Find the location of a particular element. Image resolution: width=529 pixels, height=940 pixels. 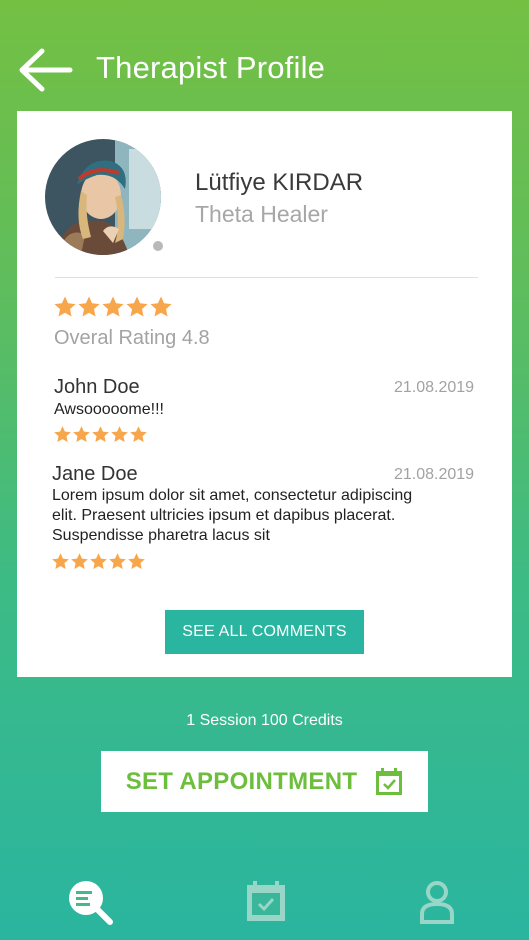

avatar-photo is located at coordinates (103, 197).